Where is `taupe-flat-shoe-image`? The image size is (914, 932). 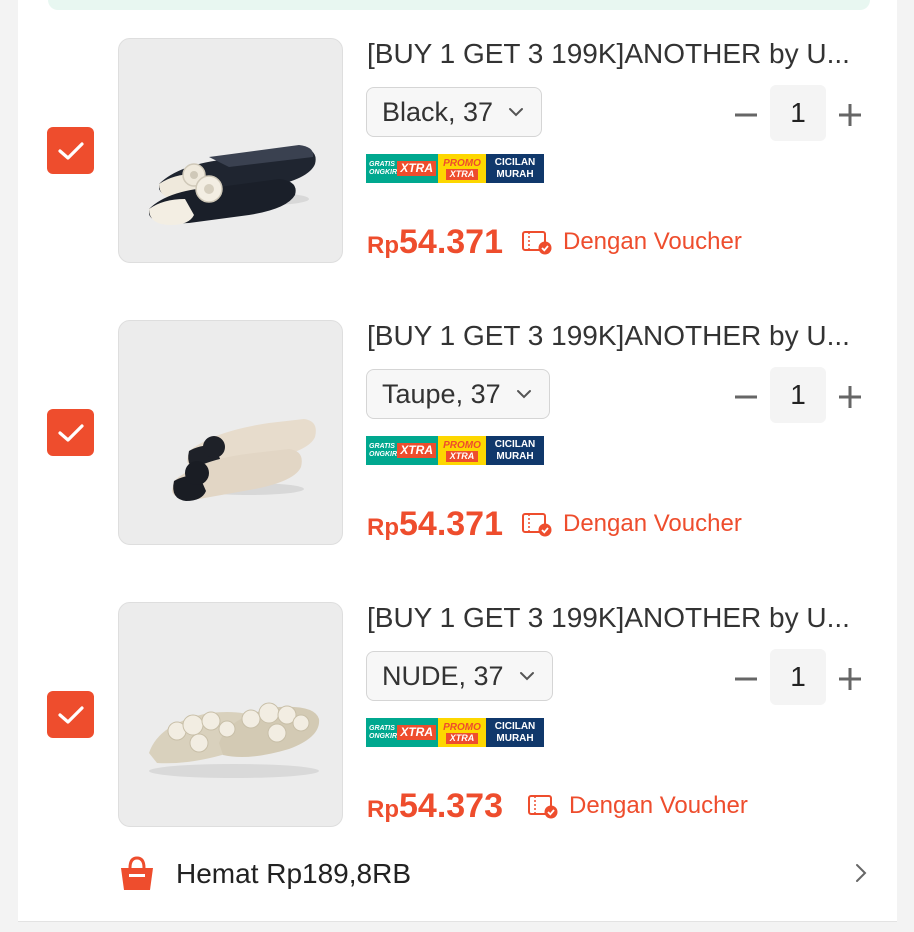
taupe-flat-shoe-image is located at coordinates (244, 460).